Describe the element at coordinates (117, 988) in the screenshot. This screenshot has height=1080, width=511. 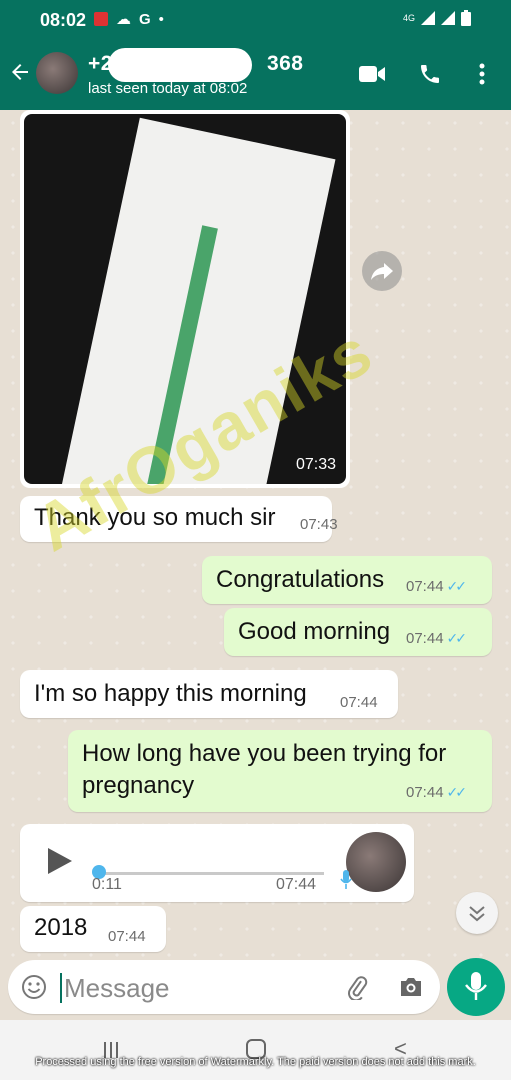
I see `message-placeholder: Message` at that location.